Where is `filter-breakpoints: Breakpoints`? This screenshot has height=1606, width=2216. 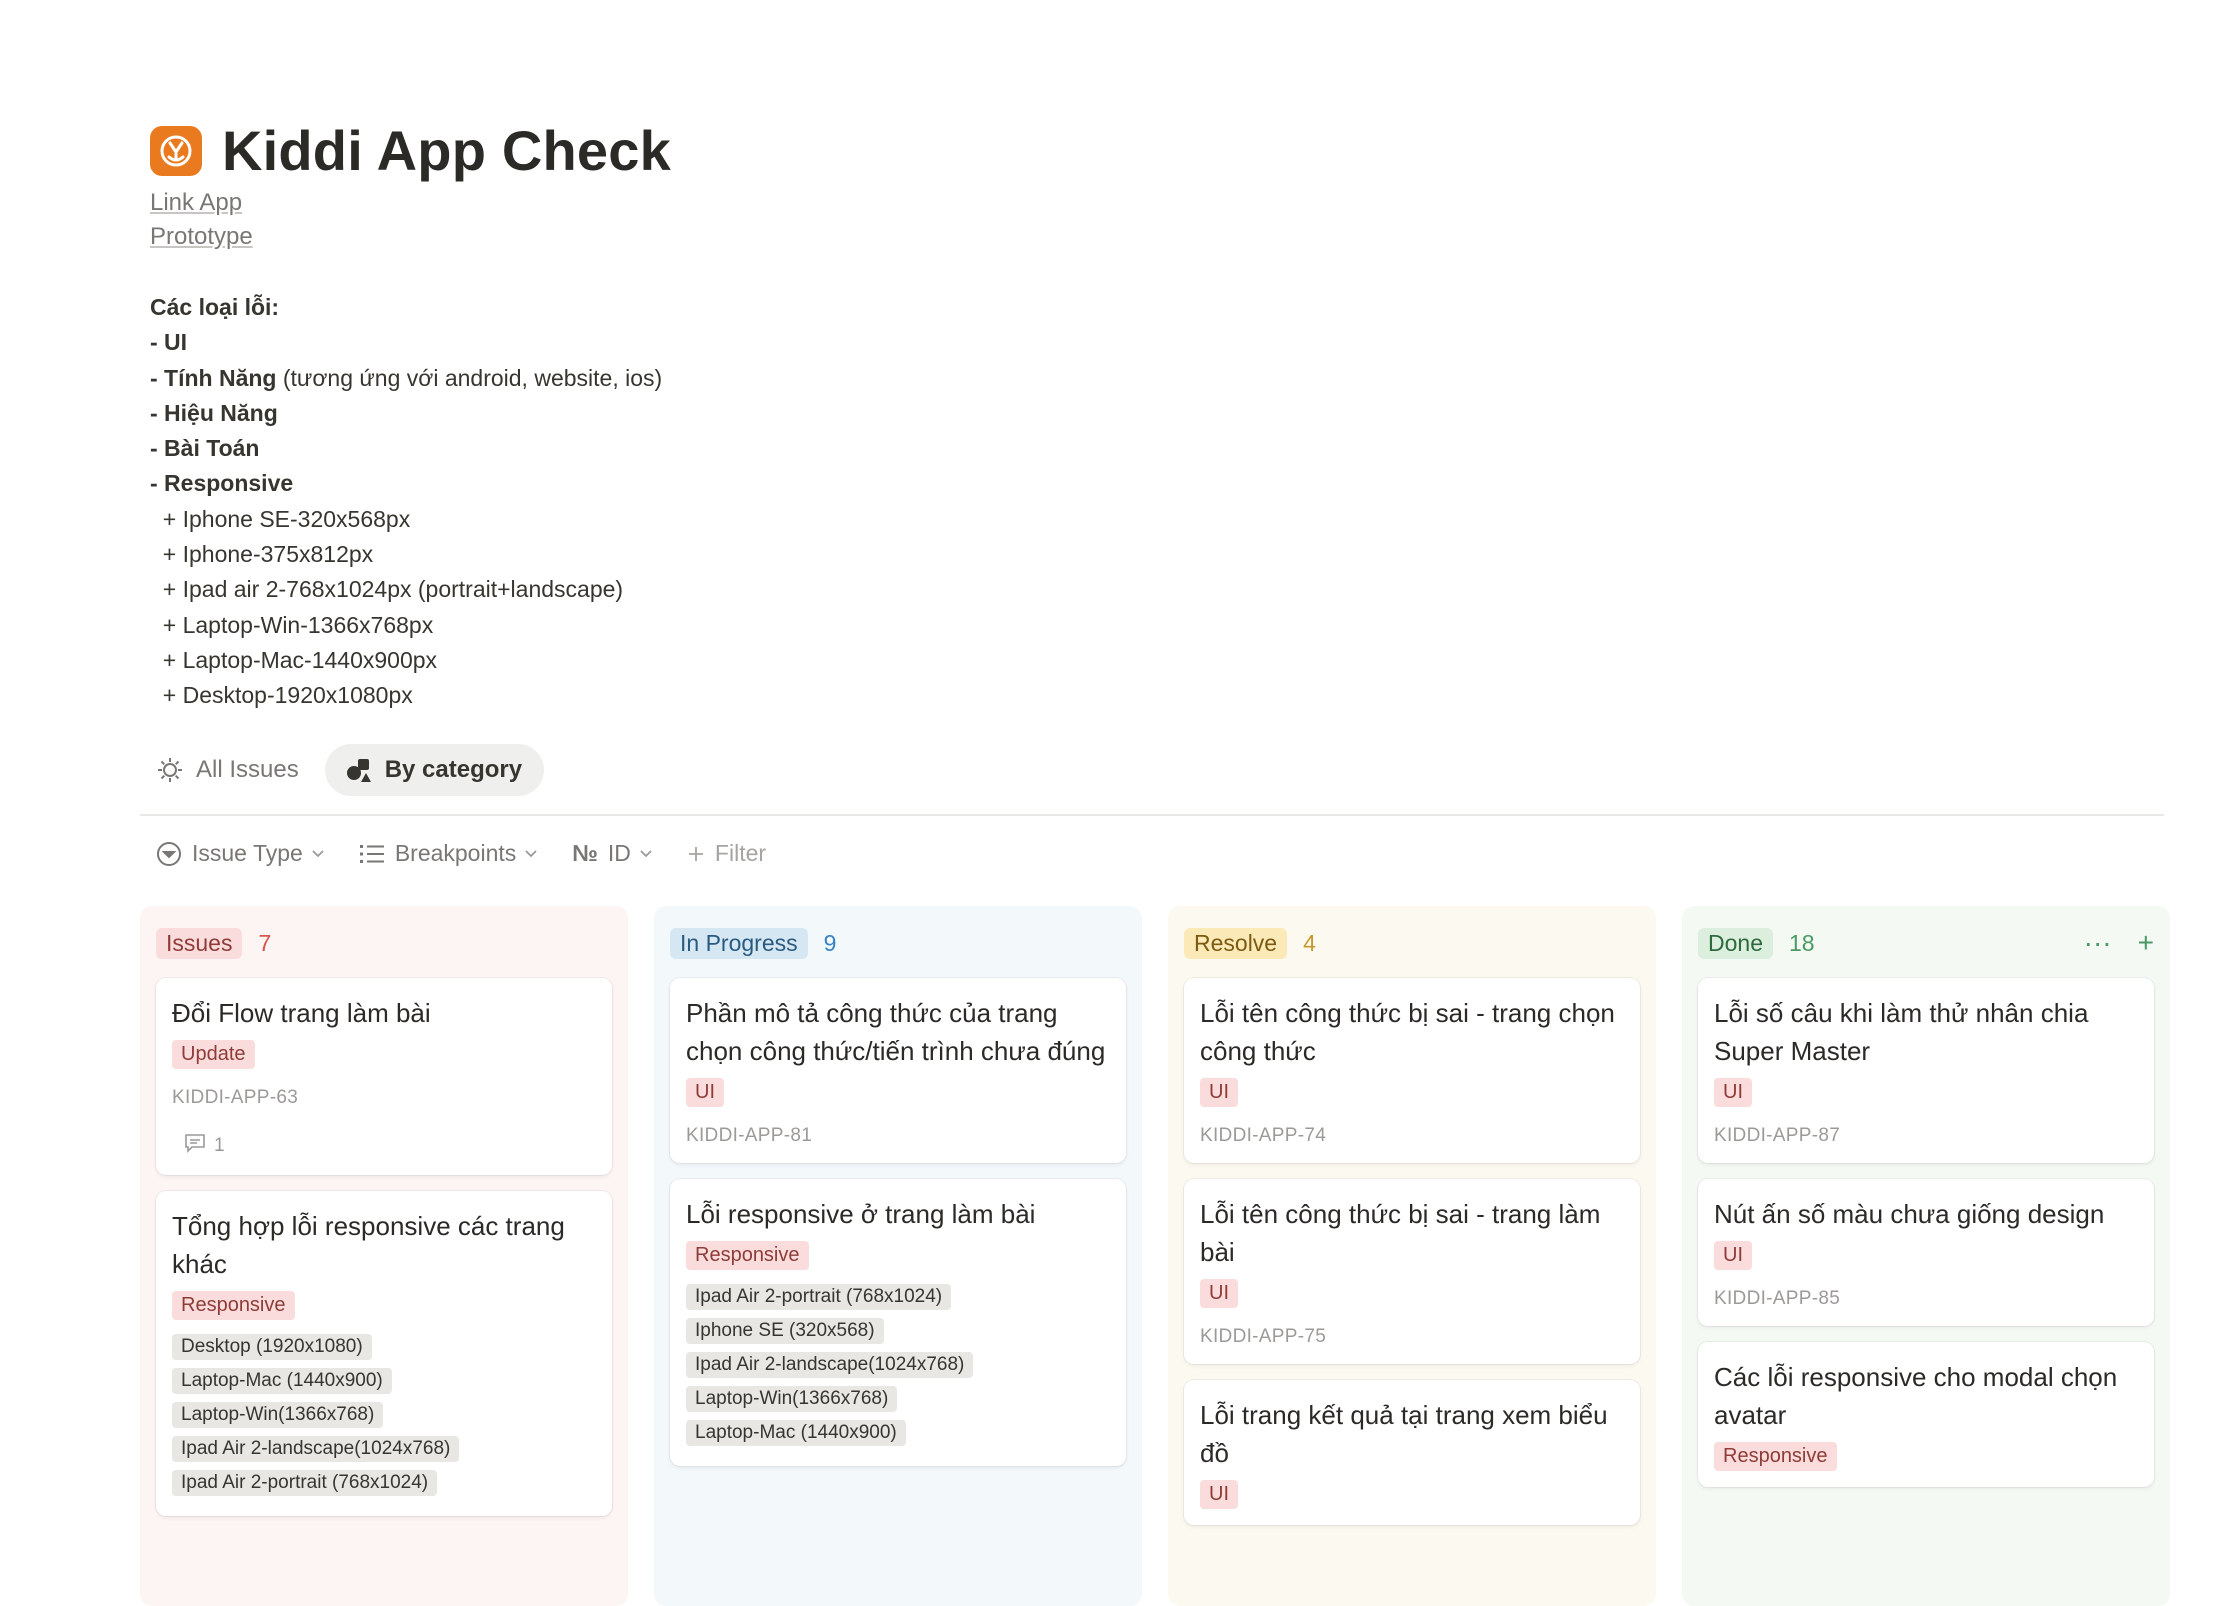 filter-breakpoints: Breakpoints is located at coordinates (448, 853).